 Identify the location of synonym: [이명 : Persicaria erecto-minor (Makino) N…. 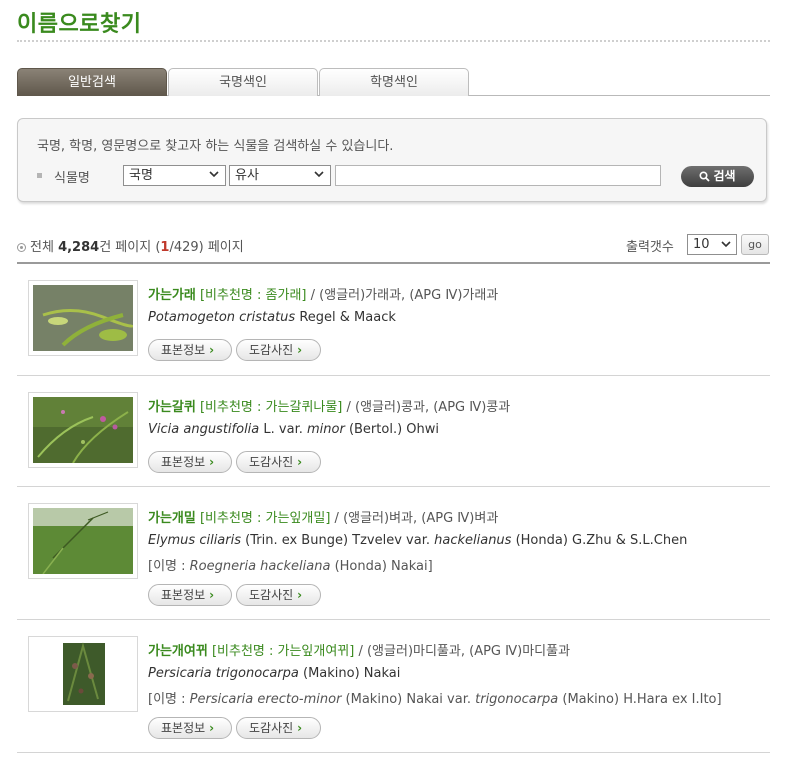
(435, 697).